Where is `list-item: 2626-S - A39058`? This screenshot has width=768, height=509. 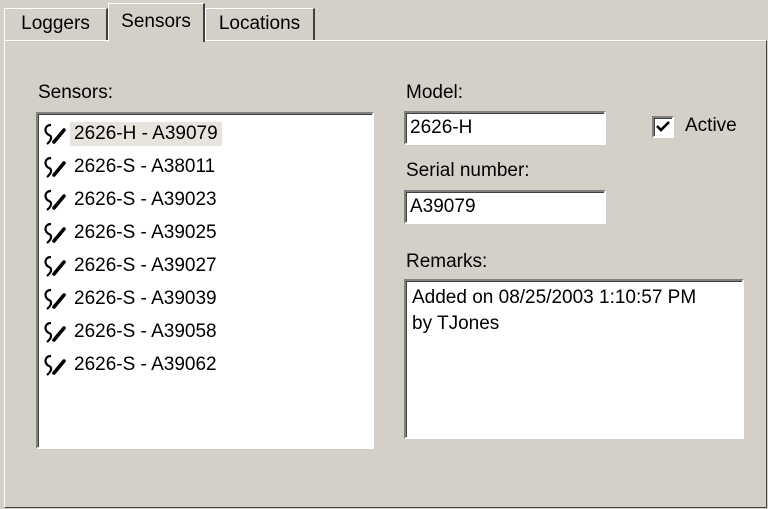 list-item: 2626-S - A39058 is located at coordinates (205, 331).